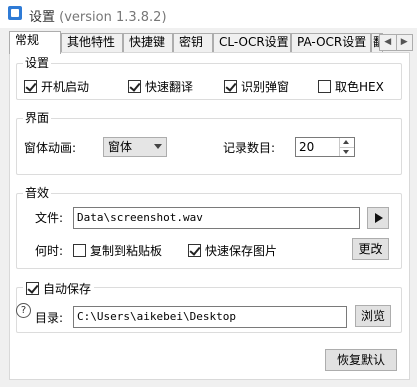  Describe the element at coordinates (216, 218) in the screenshot. I see `sound-file-field: Data\screenshot.wav` at that location.